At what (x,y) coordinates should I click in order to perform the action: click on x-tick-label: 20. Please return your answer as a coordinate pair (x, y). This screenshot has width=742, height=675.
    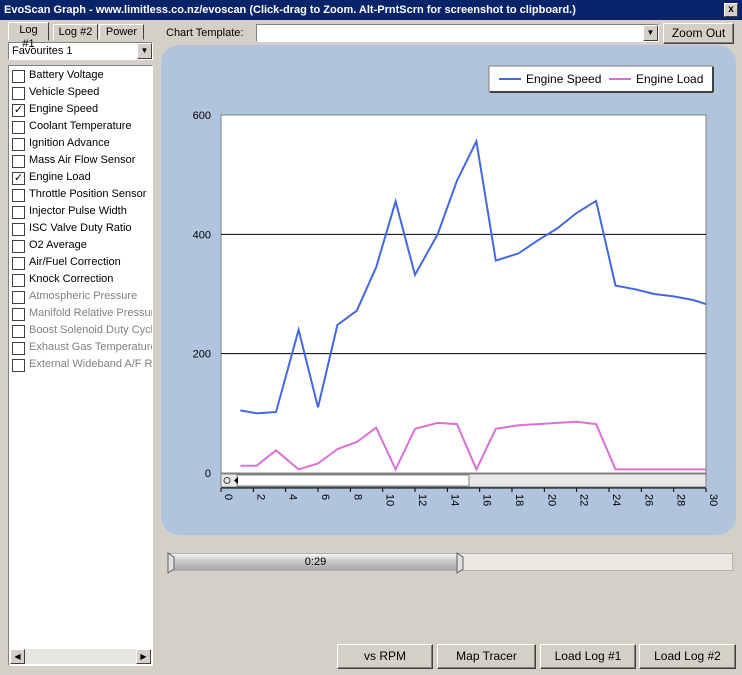
    Looking at the image, I should click on (551, 500).